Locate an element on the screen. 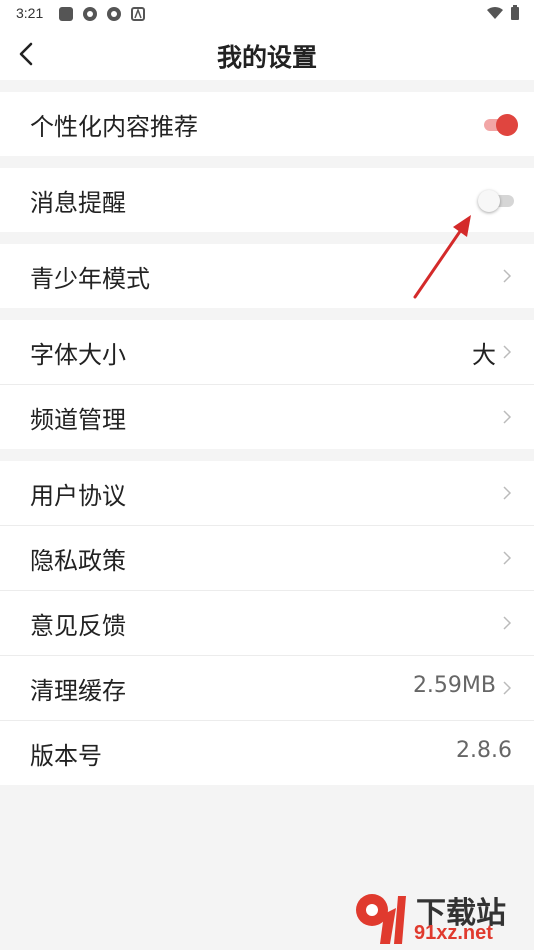 The image size is (534, 950). battery-icon is located at coordinates (515, 12).